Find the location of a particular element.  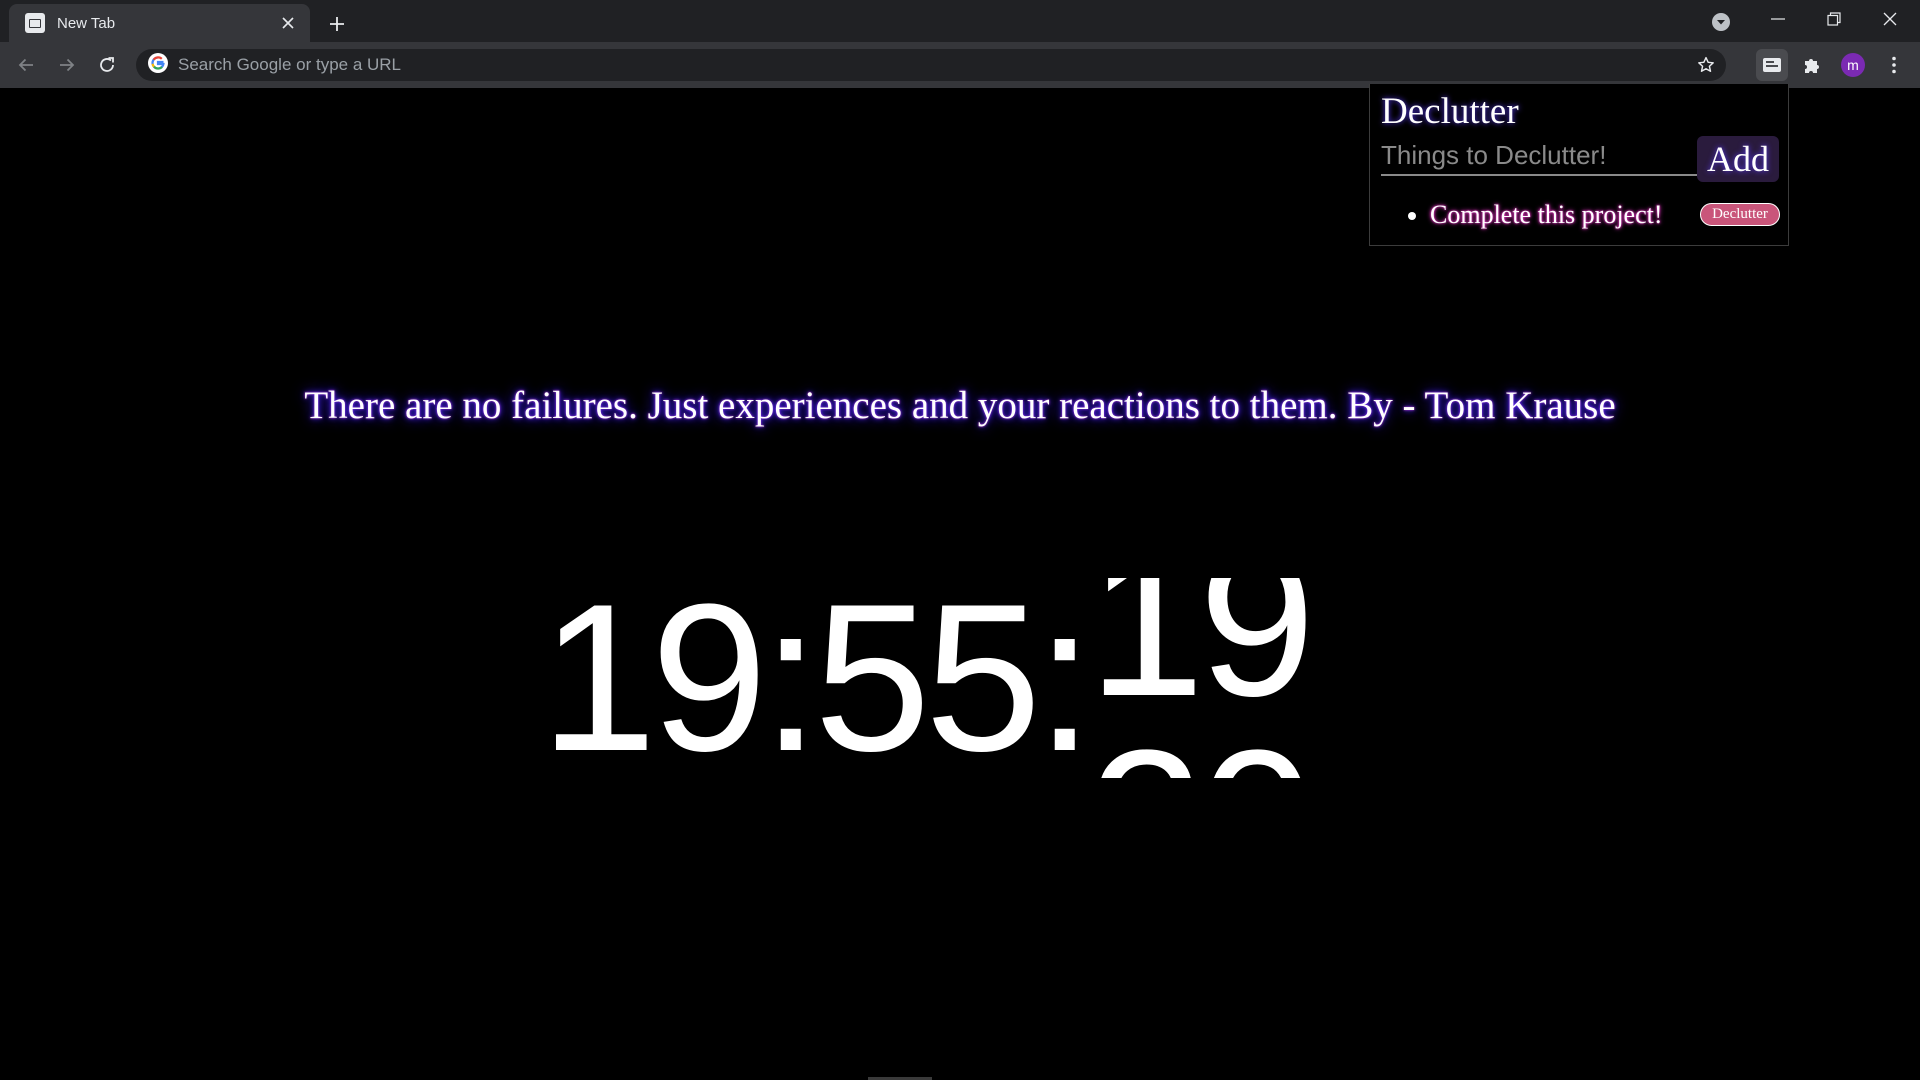

declutter-item-button: Declutter is located at coordinates (1740, 214).